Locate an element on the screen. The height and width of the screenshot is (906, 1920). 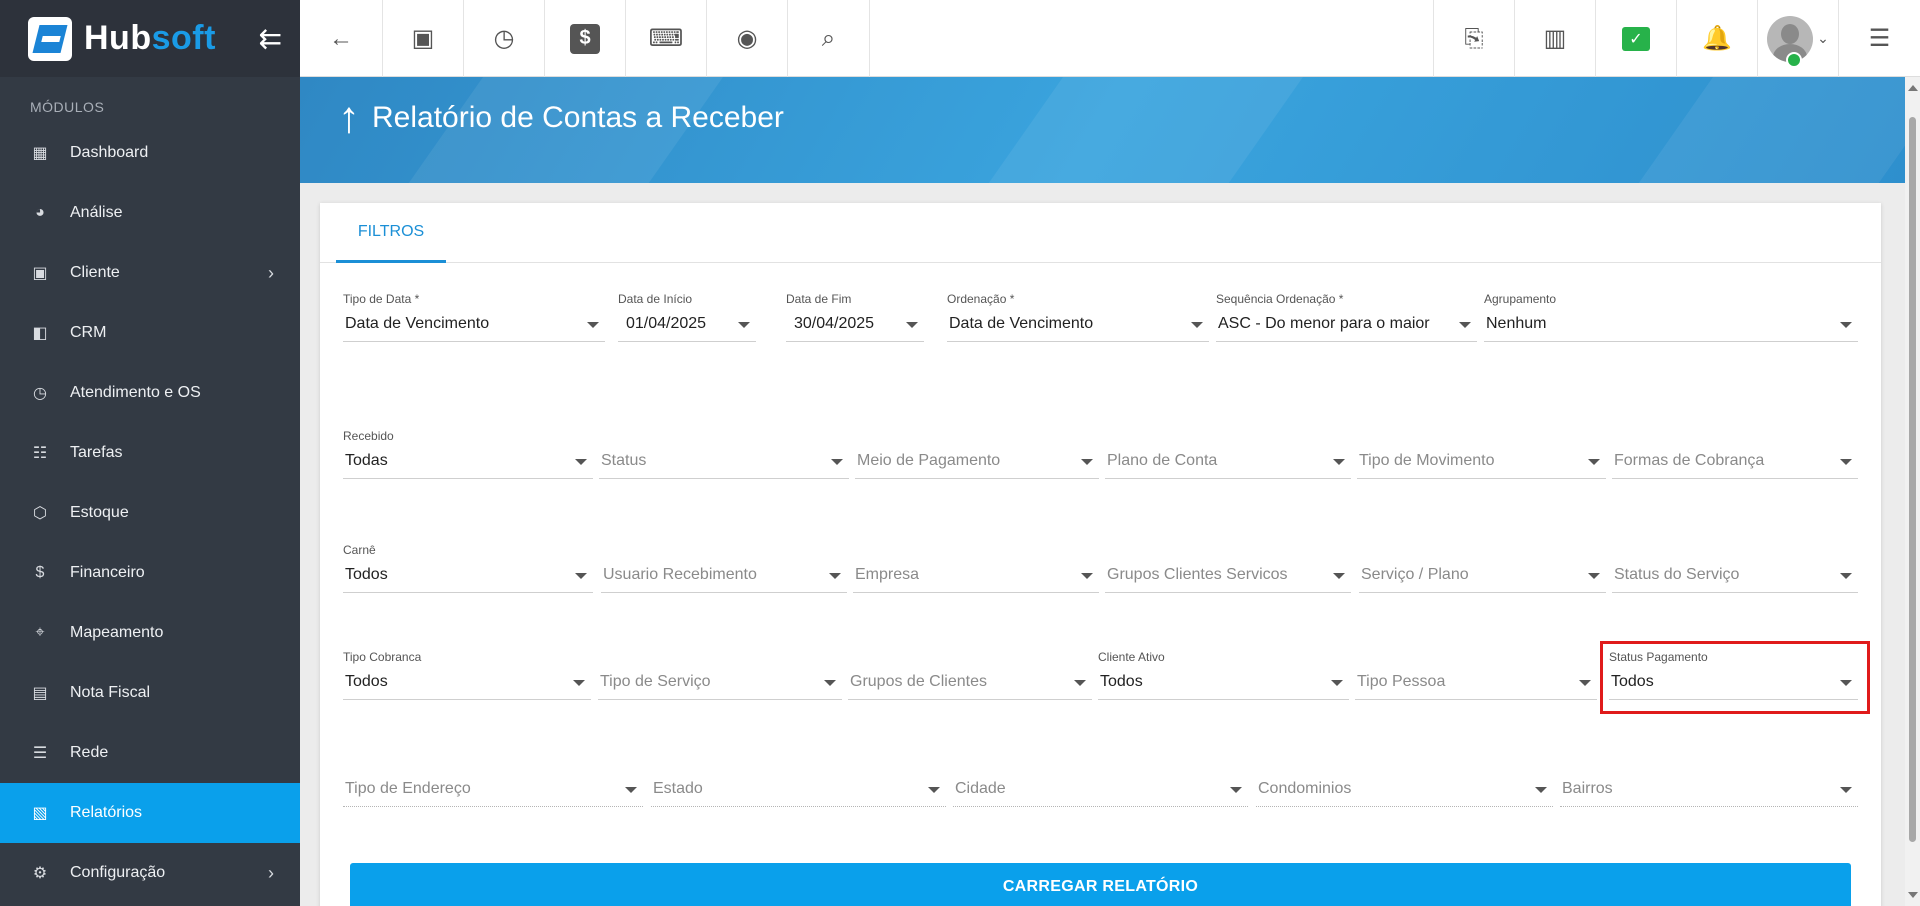
cidade-select: Cidade is located at coordinates (1100, 784).